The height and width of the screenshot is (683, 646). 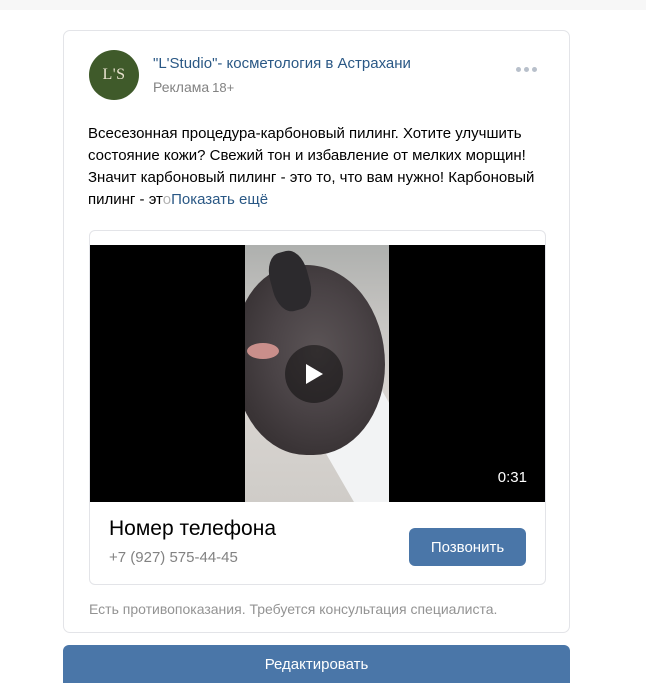 I want to click on edit-button: Редактировать, so click(x=316, y=664).